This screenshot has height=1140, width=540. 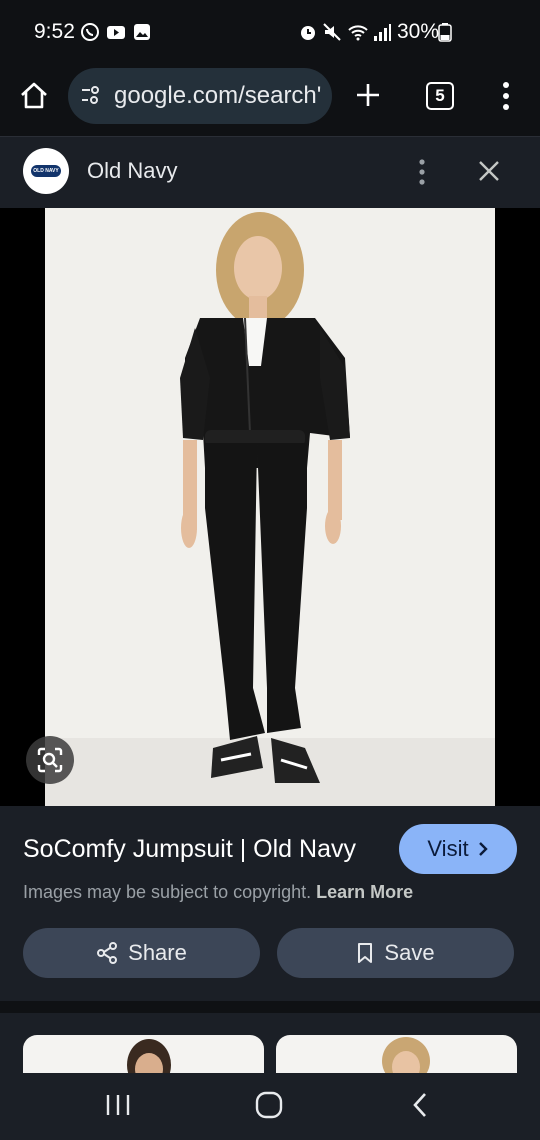 What do you see at coordinates (218, 95) in the screenshot?
I see `url-text: google.com/search'` at bounding box center [218, 95].